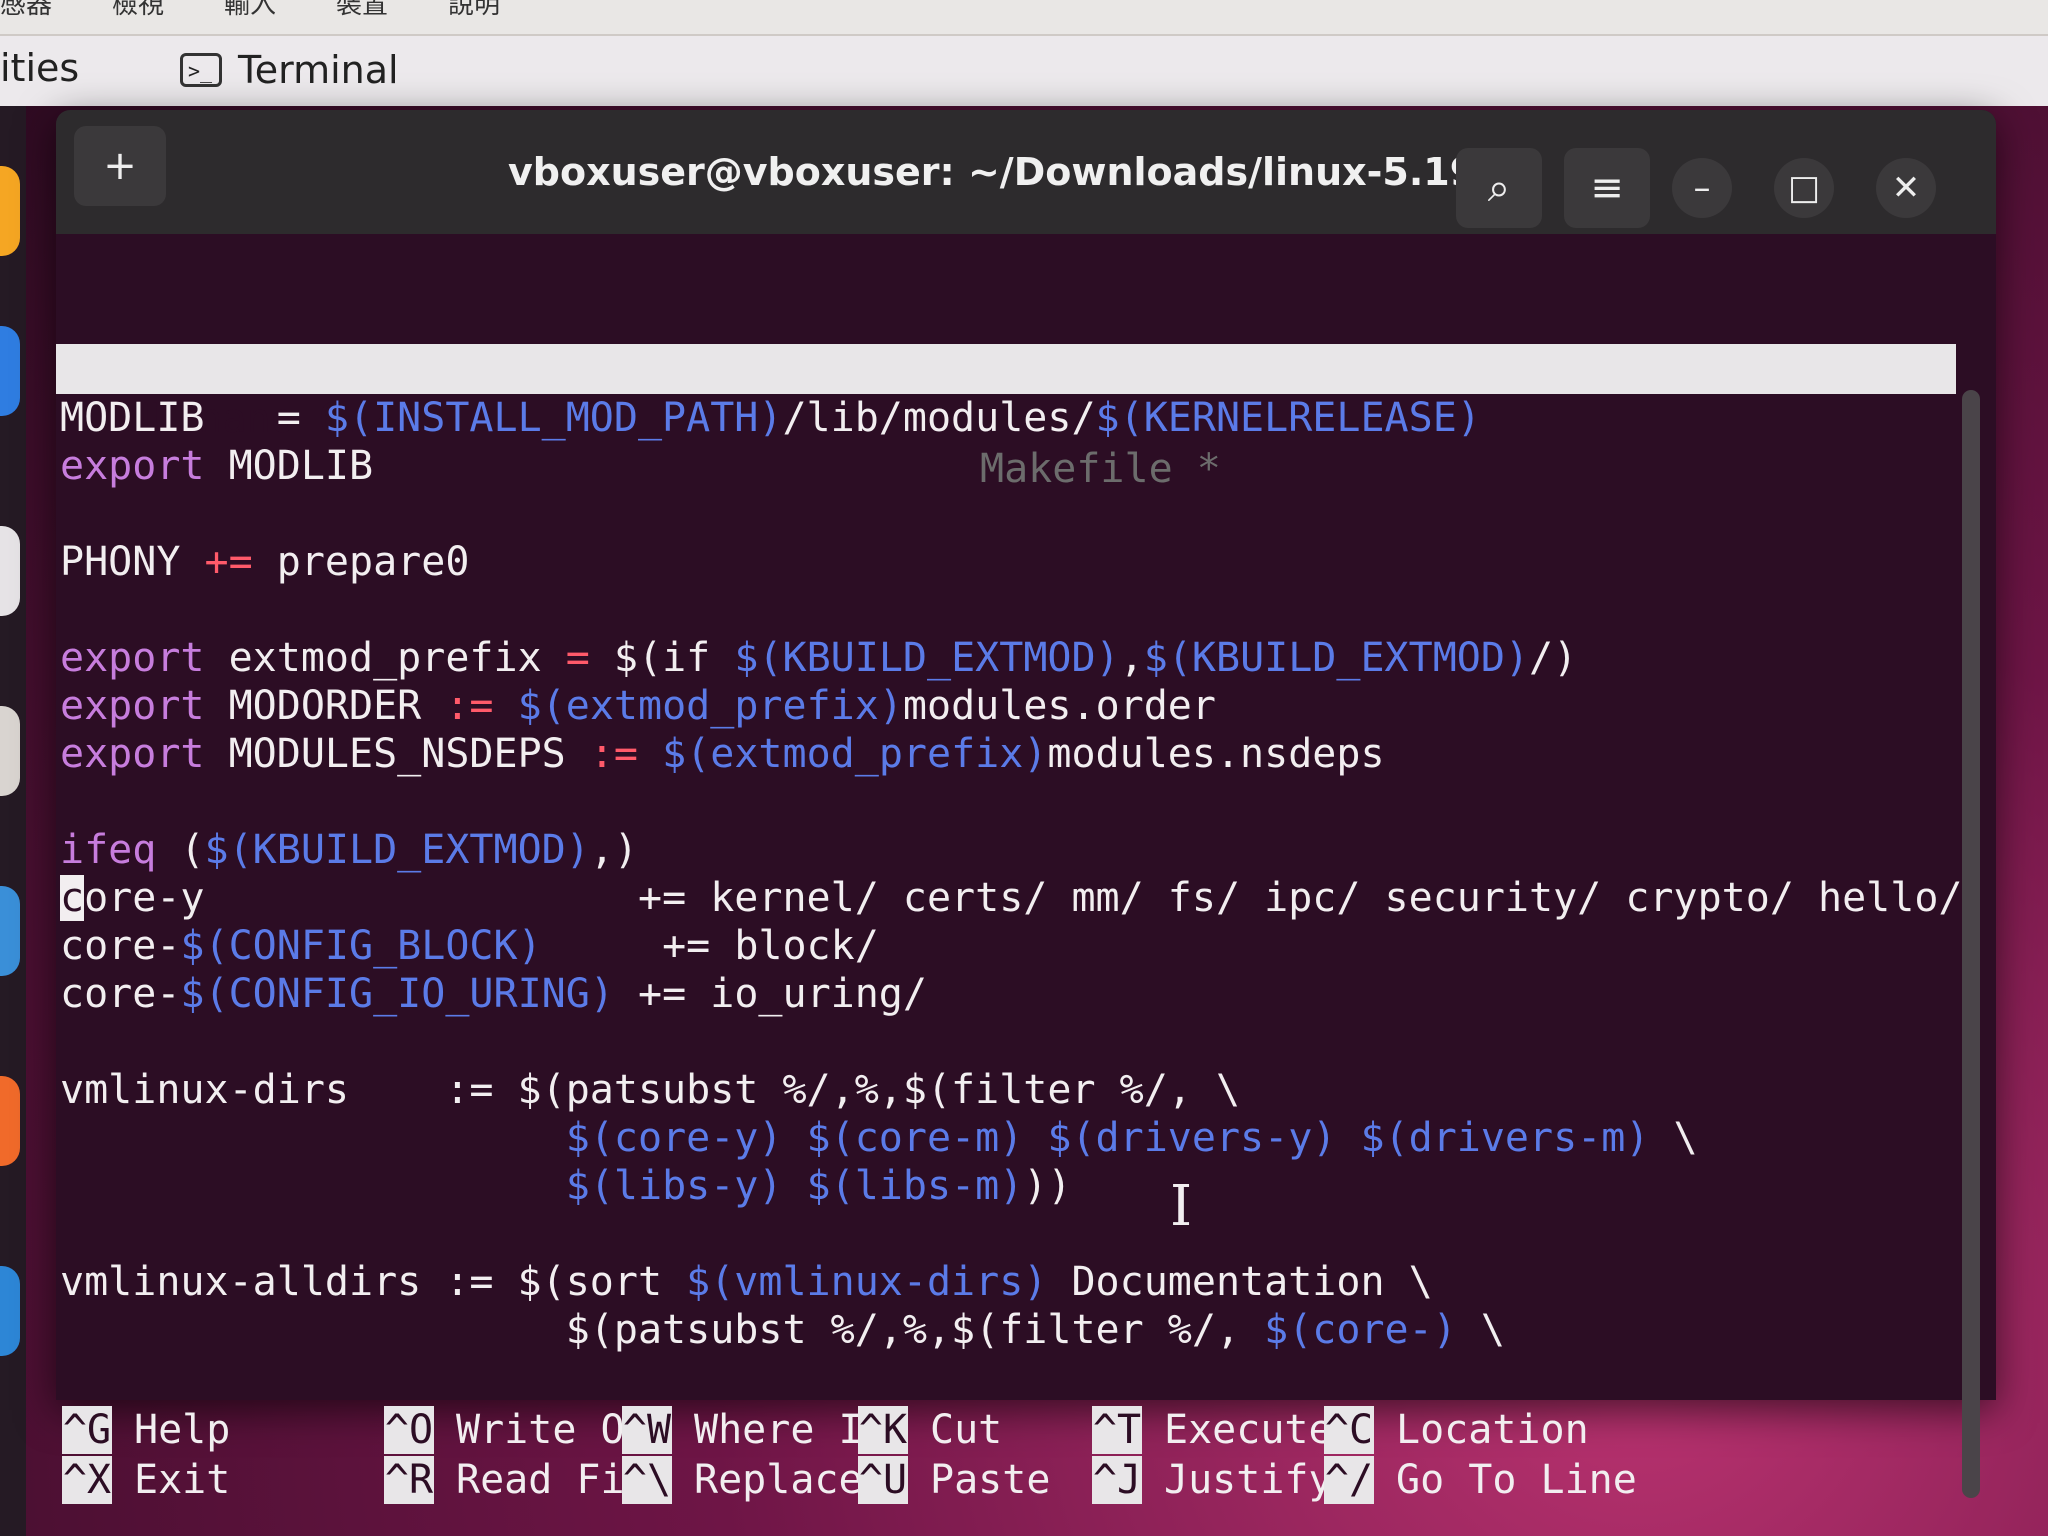 The image size is (2048, 1536). I want to click on host-menu-item: 檢視, so click(138, 17).